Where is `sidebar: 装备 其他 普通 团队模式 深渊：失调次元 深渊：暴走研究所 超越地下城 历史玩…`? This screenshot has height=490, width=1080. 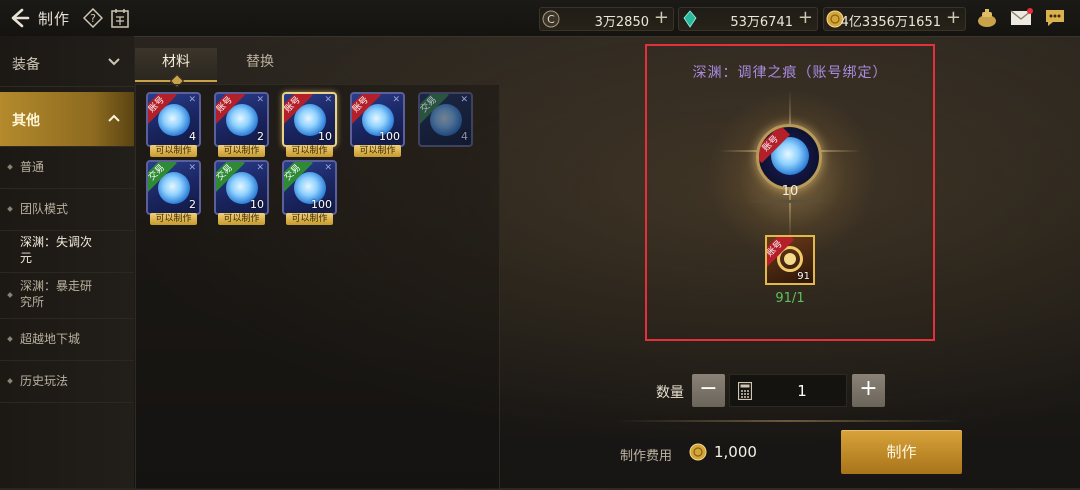
sidebar: 装备 其他 普通 团队模式 深渊：失调次元 深渊：暴走研究所 超越地下城 历史玩… is located at coordinates (67, 262).